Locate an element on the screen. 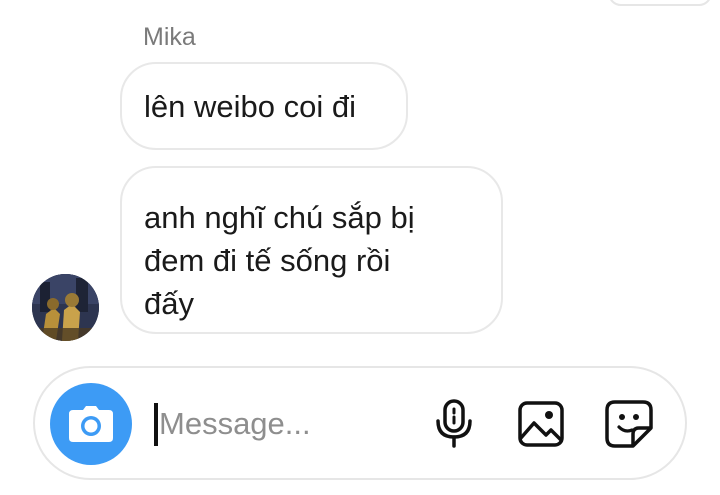 The height and width of the screenshot is (495, 720). message-text: lên weibo coi đi is located at coordinates (250, 106).